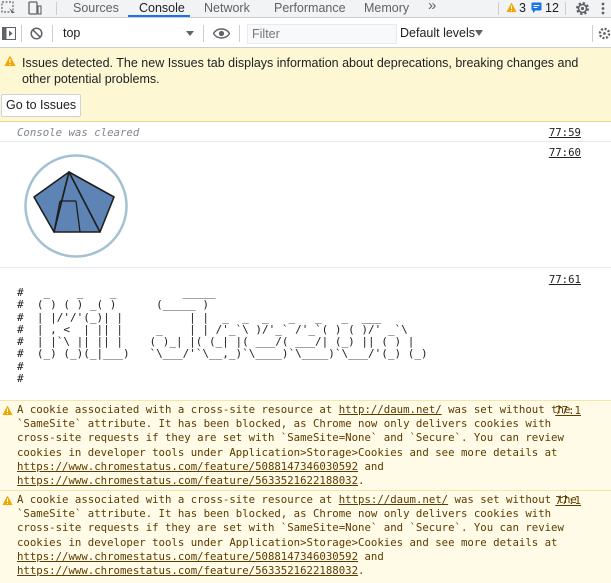  Describe the element at coordinates (305, 132) in the screenshot. I see `console-message-cleared: Console was cleared 77:59` at that location.